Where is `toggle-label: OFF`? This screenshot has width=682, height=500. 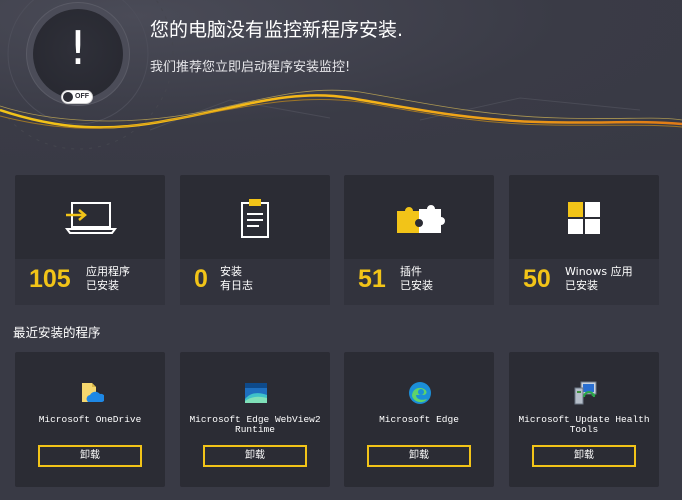 toggle-label: OFF is located at coordinates (82, 96).